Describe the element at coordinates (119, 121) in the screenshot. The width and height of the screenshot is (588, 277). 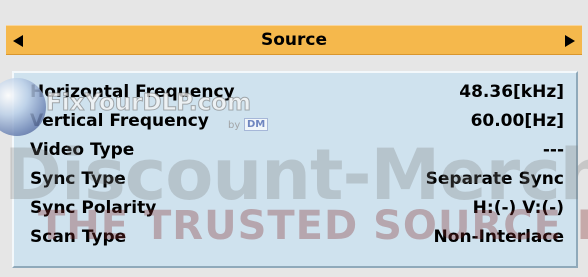
I see `info-label: Vertical Frequency` at that location.